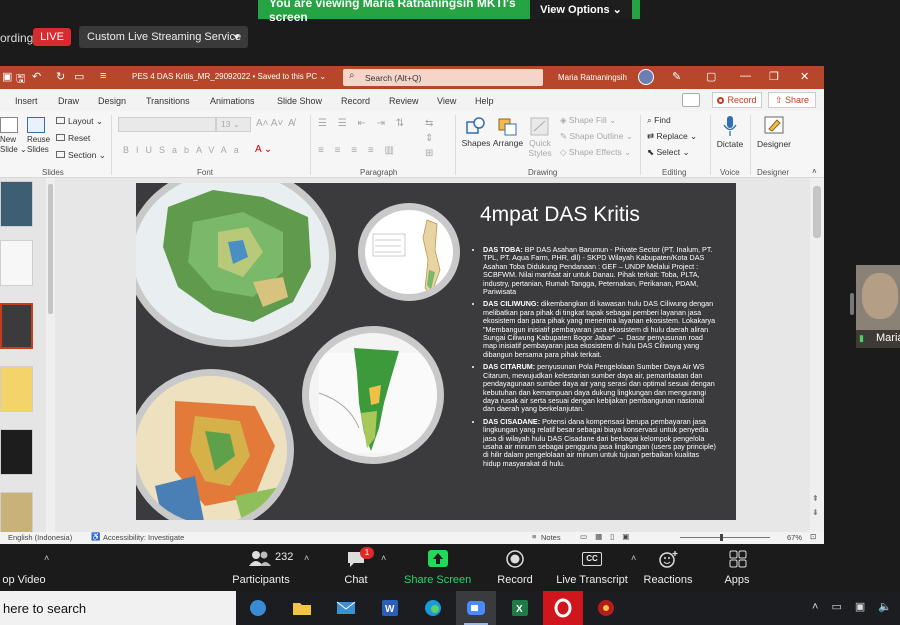 The height and width of the screenshot is (625, 900). I want to click on shapes-button: Shapes, so click(476, 132).